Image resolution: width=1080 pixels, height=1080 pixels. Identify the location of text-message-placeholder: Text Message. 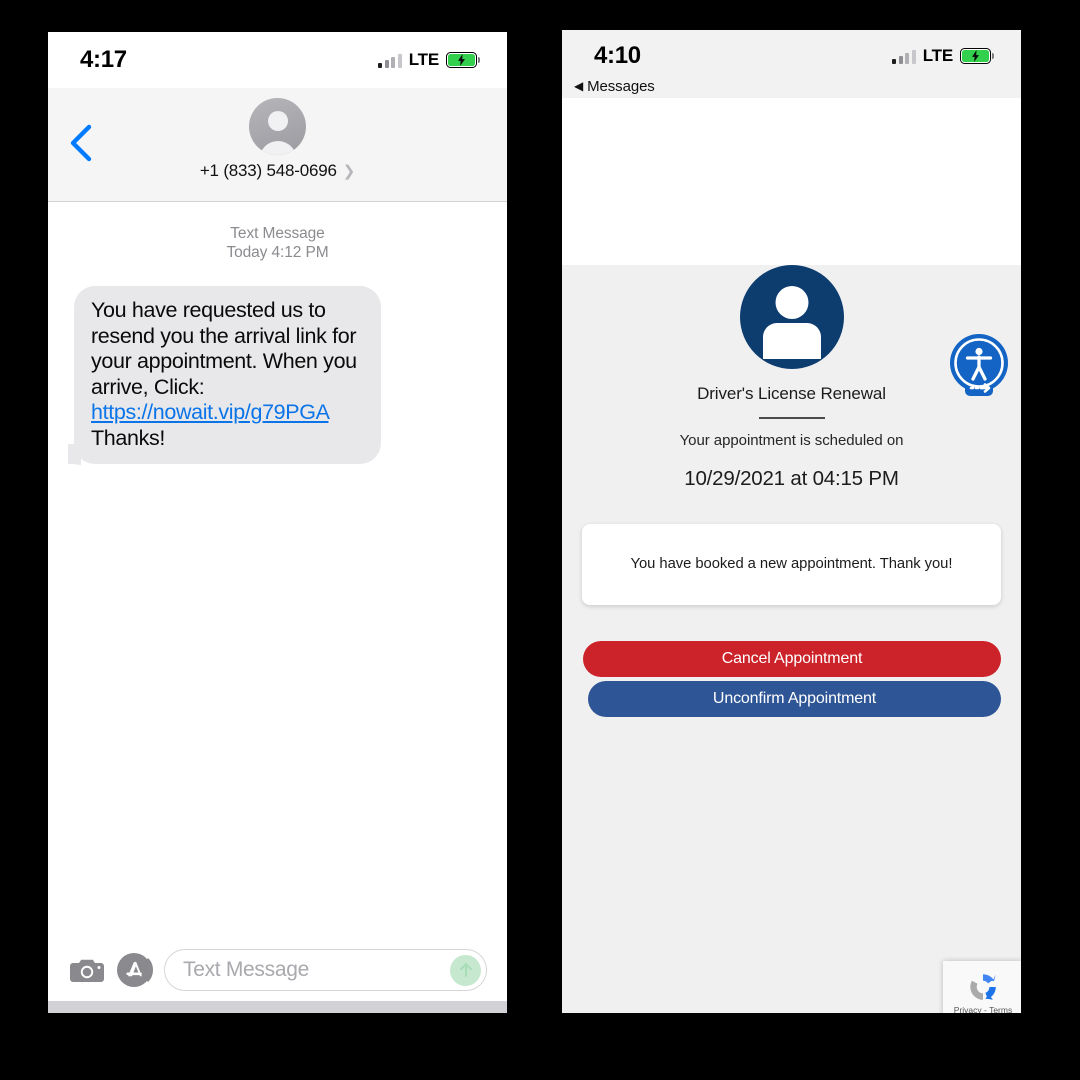
(246, 969).